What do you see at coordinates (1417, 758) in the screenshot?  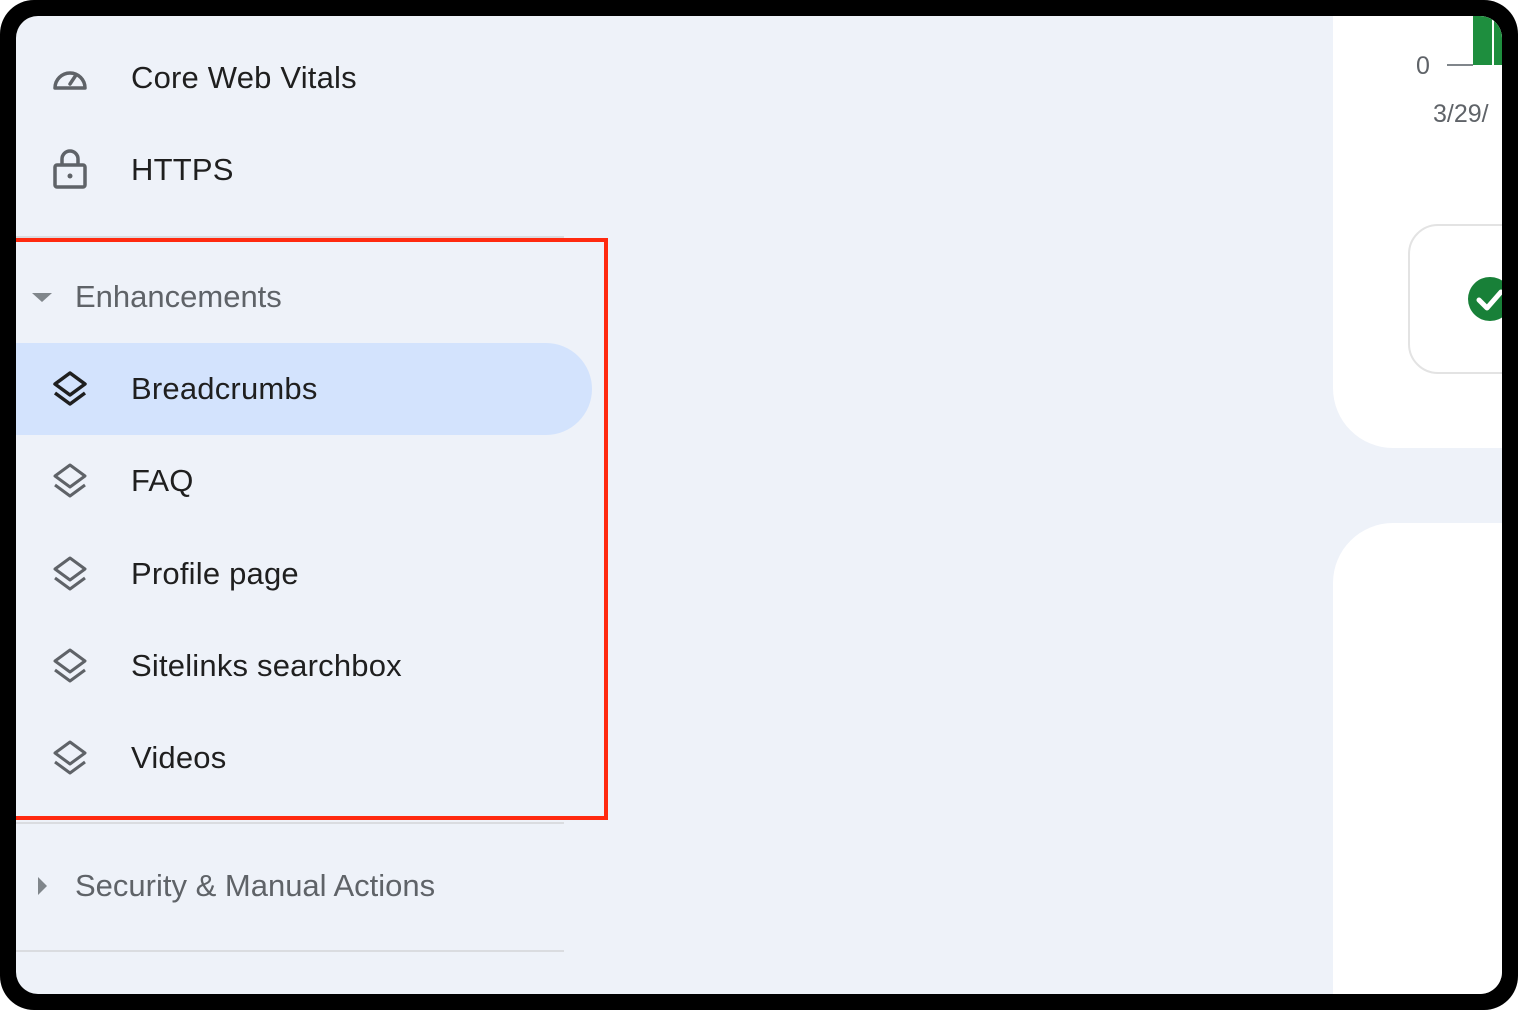 I see `content-card` at bounding box center [1417, 758].